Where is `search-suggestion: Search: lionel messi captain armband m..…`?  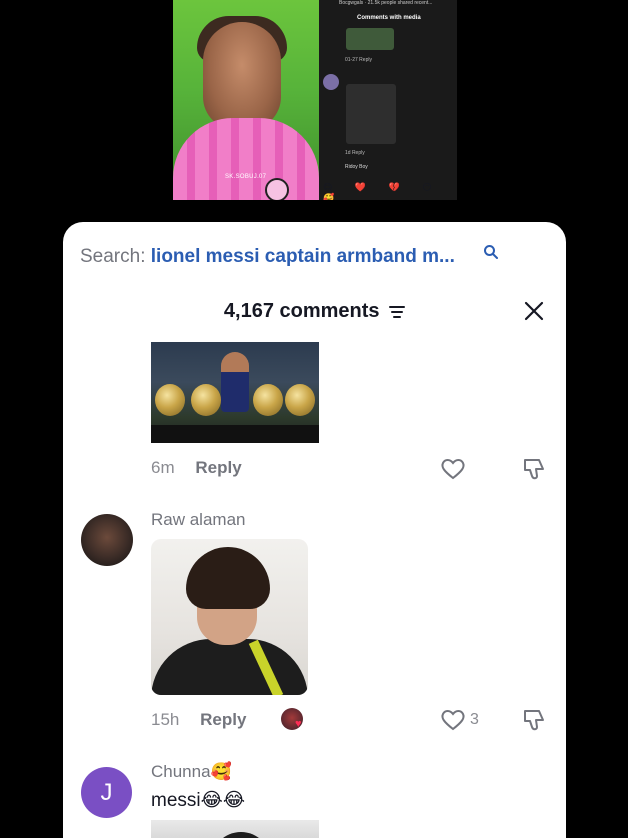 search-suggestion: Search: lionel messi captain armband m..… is located at coordinates (315, 256).